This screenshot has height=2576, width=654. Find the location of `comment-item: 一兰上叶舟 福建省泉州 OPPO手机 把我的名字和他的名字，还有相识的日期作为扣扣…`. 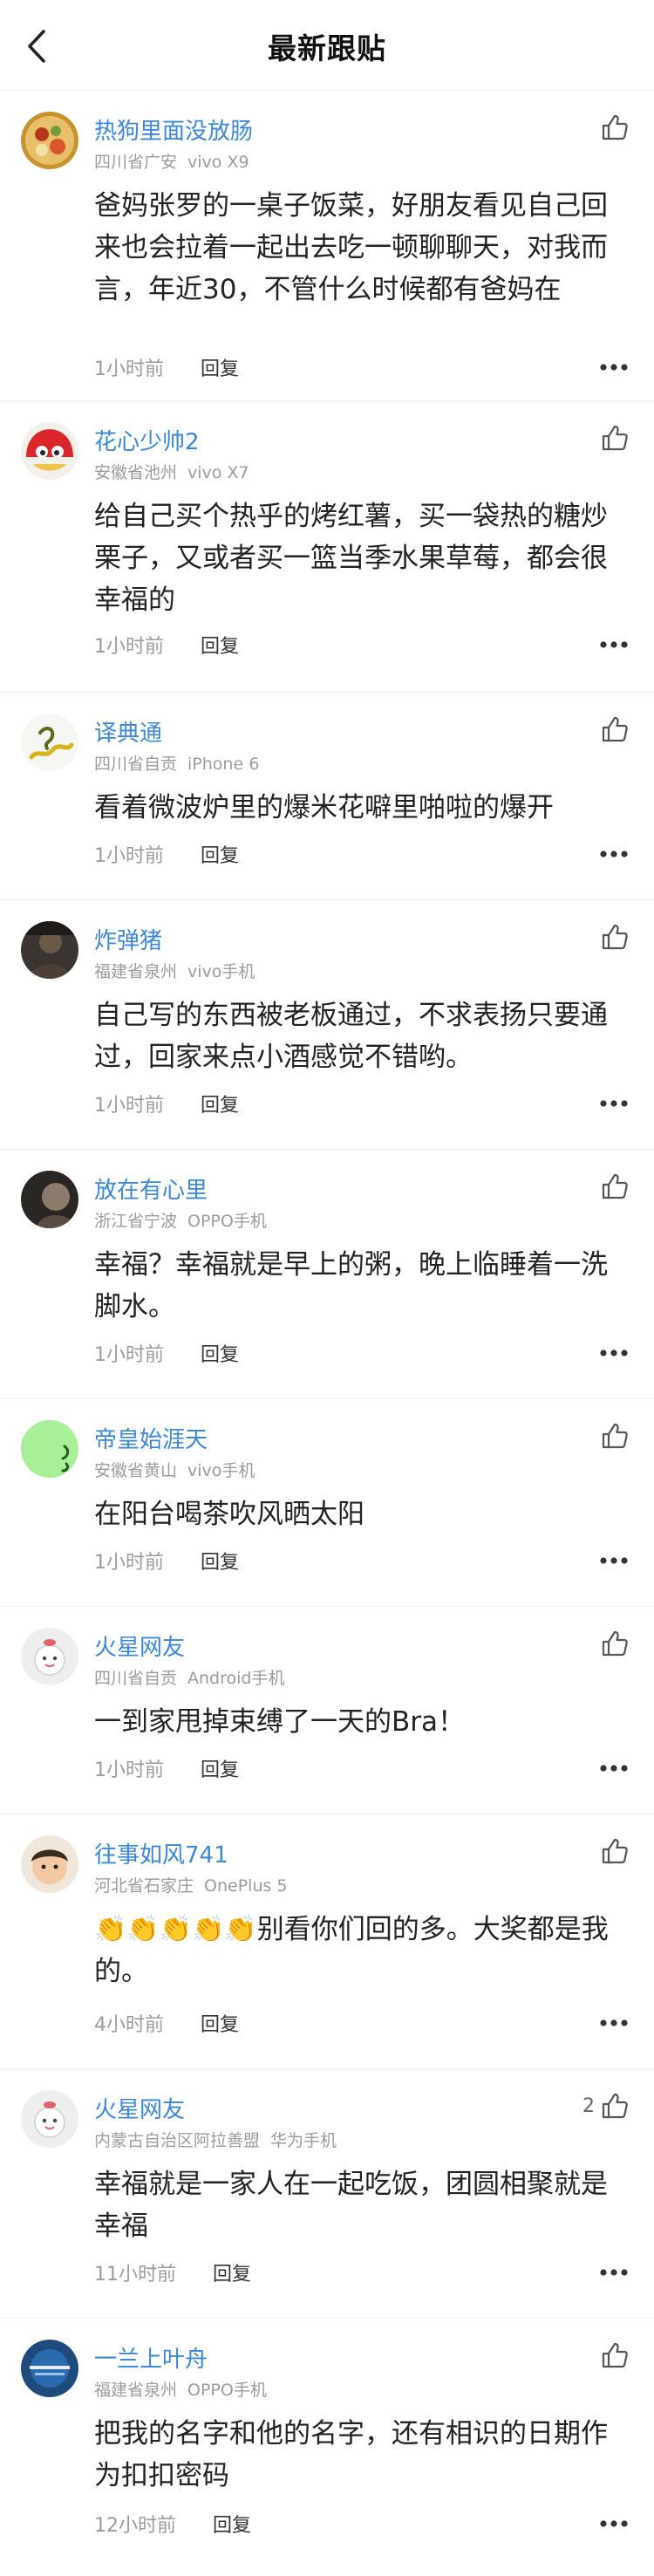

comment-item: 一兰上叶舟 福建省泉州 OPPO手机 把我的名字和他的名字，还有相识的日期作为扣扣… is located at coordinates (327, 2447).